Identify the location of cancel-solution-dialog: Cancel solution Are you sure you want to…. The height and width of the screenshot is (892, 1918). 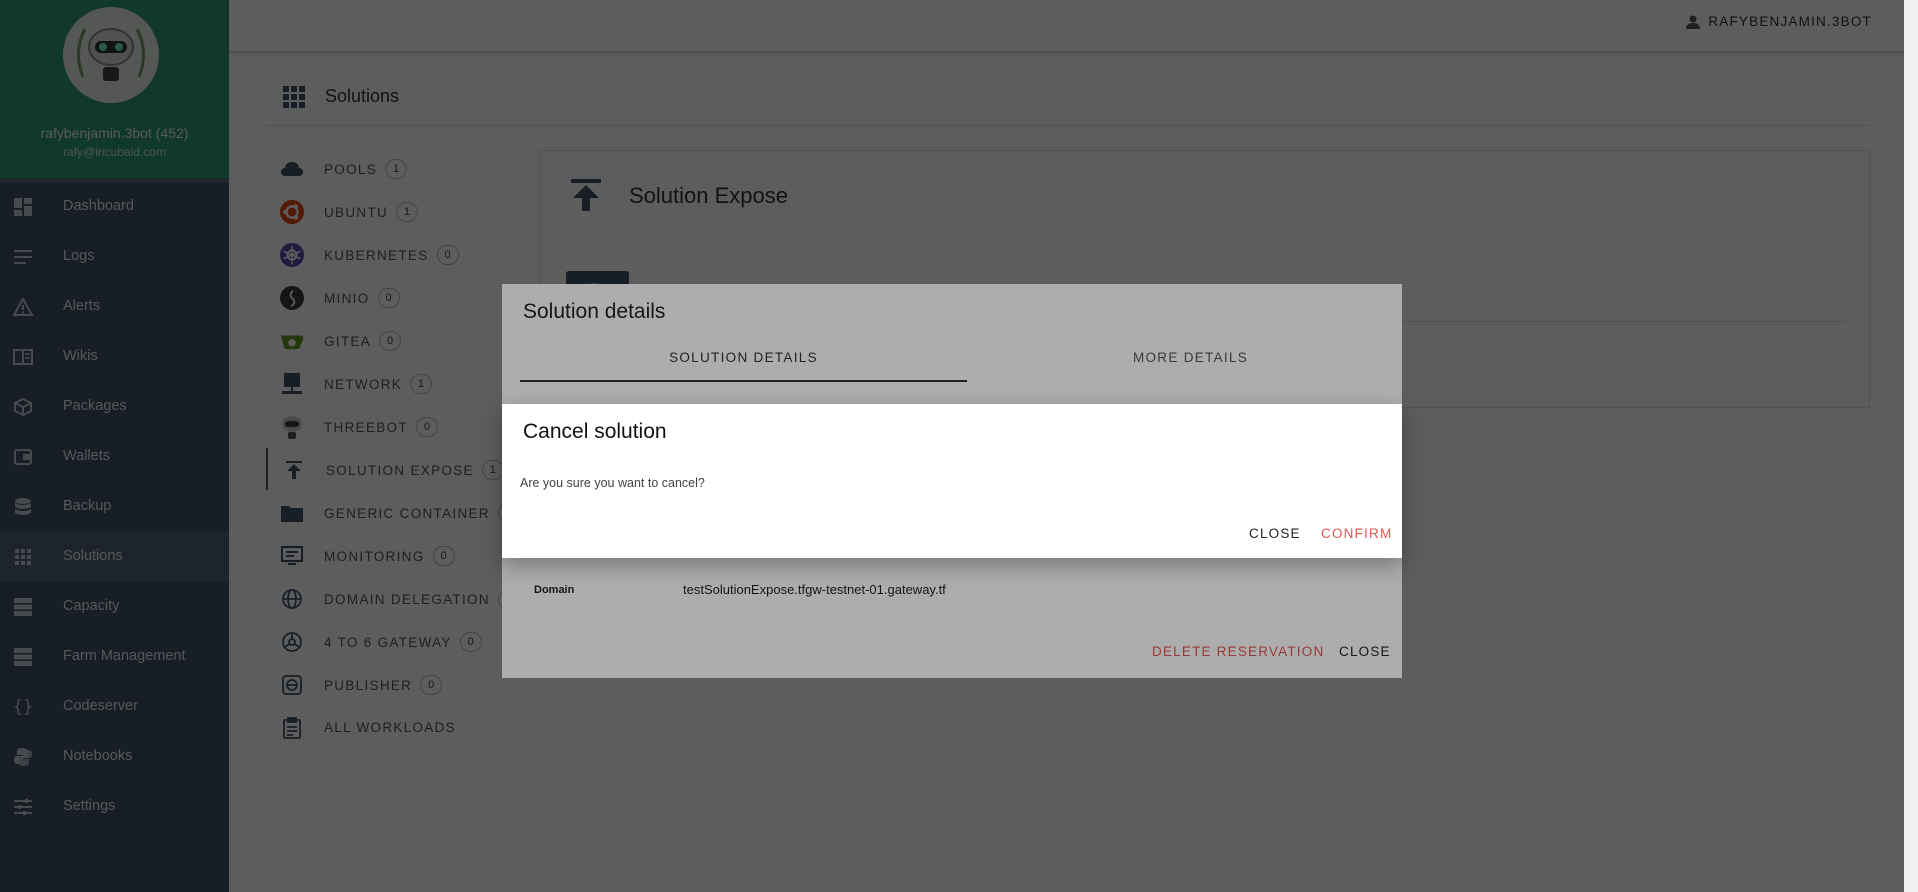
(952, 481).